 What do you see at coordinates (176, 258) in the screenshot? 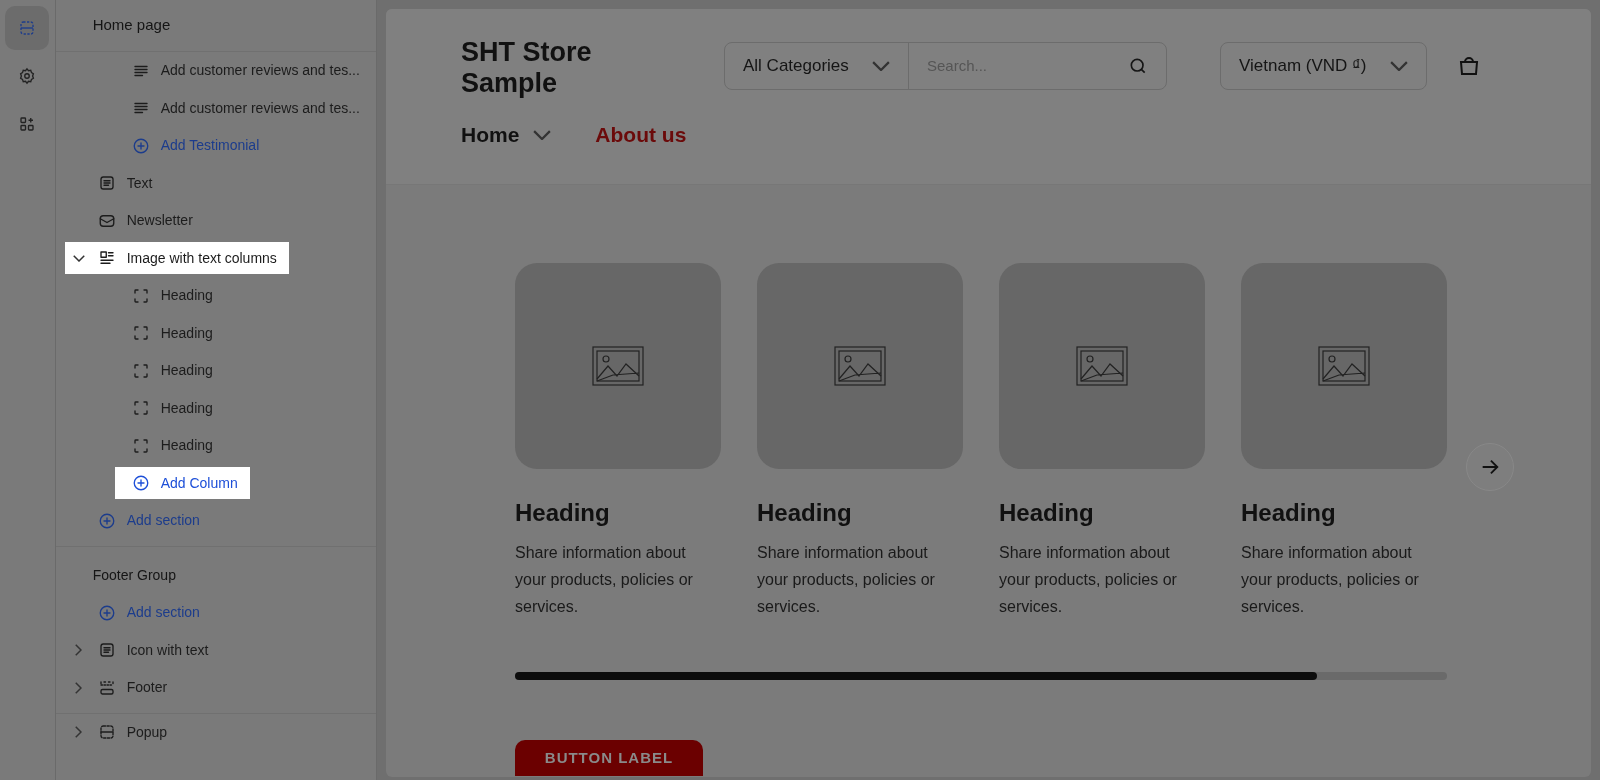
I see `tree-item: Image with text columns` at bounding box center [176, 258].